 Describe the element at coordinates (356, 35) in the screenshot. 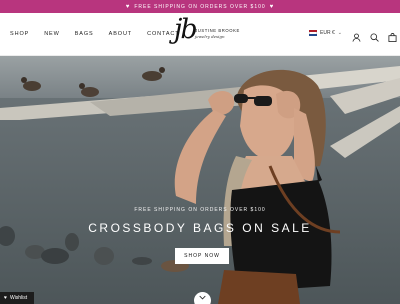

I see `account-icon` at that location.